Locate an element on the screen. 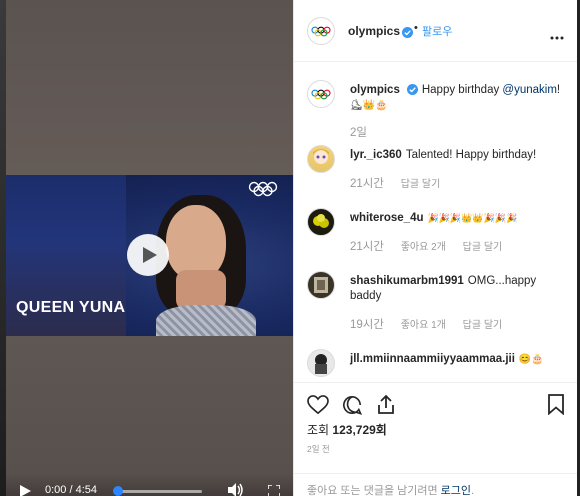 Image resolution: width=580 pixels, height=496 pixels. comment-text: shashikumarbm1991 OMG...happy baddy is located at coordinates (443, 289).